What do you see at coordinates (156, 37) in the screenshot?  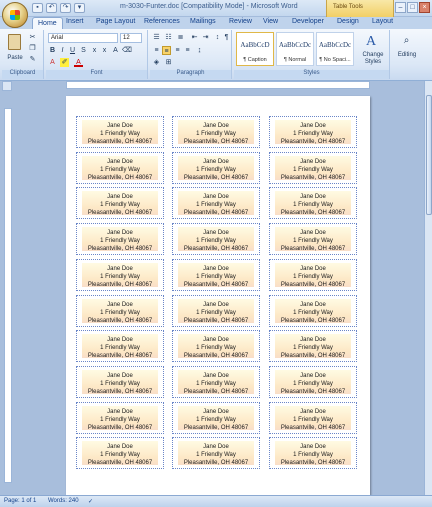 I see `bullets-icon: ☰` at bounding box center [156, 37].